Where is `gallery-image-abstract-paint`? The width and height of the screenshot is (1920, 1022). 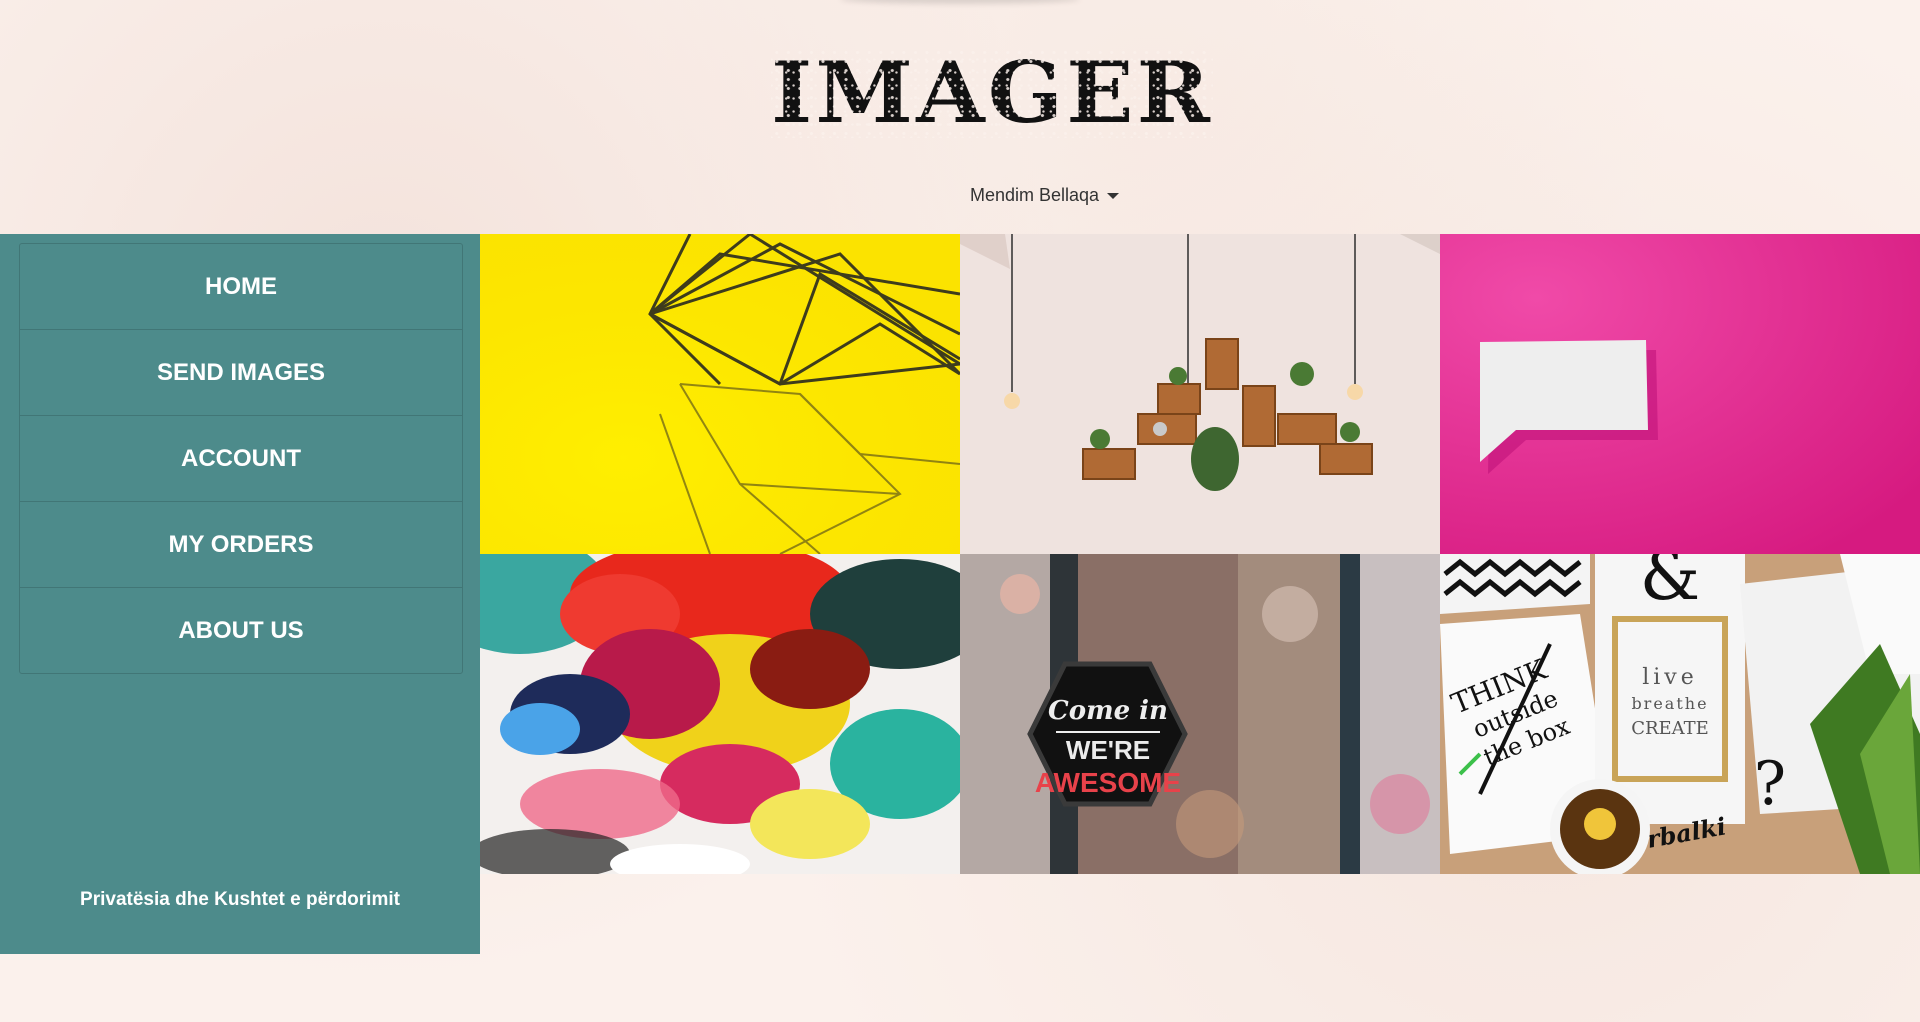 gallery-image-abstract-paint is located at coordinates (720, 714).